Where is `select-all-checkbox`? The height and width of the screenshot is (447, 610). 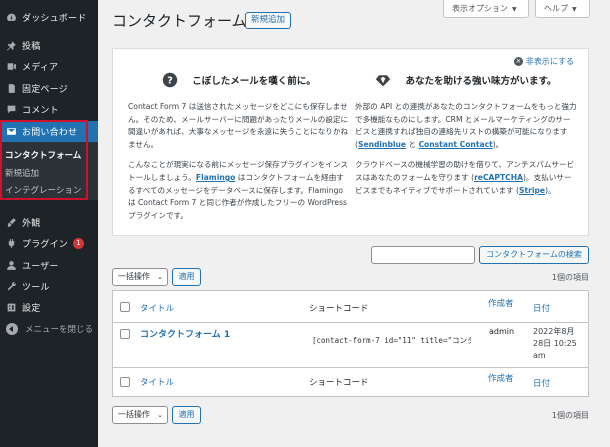
select-all-checkbox is located at coordinates (125, 307).